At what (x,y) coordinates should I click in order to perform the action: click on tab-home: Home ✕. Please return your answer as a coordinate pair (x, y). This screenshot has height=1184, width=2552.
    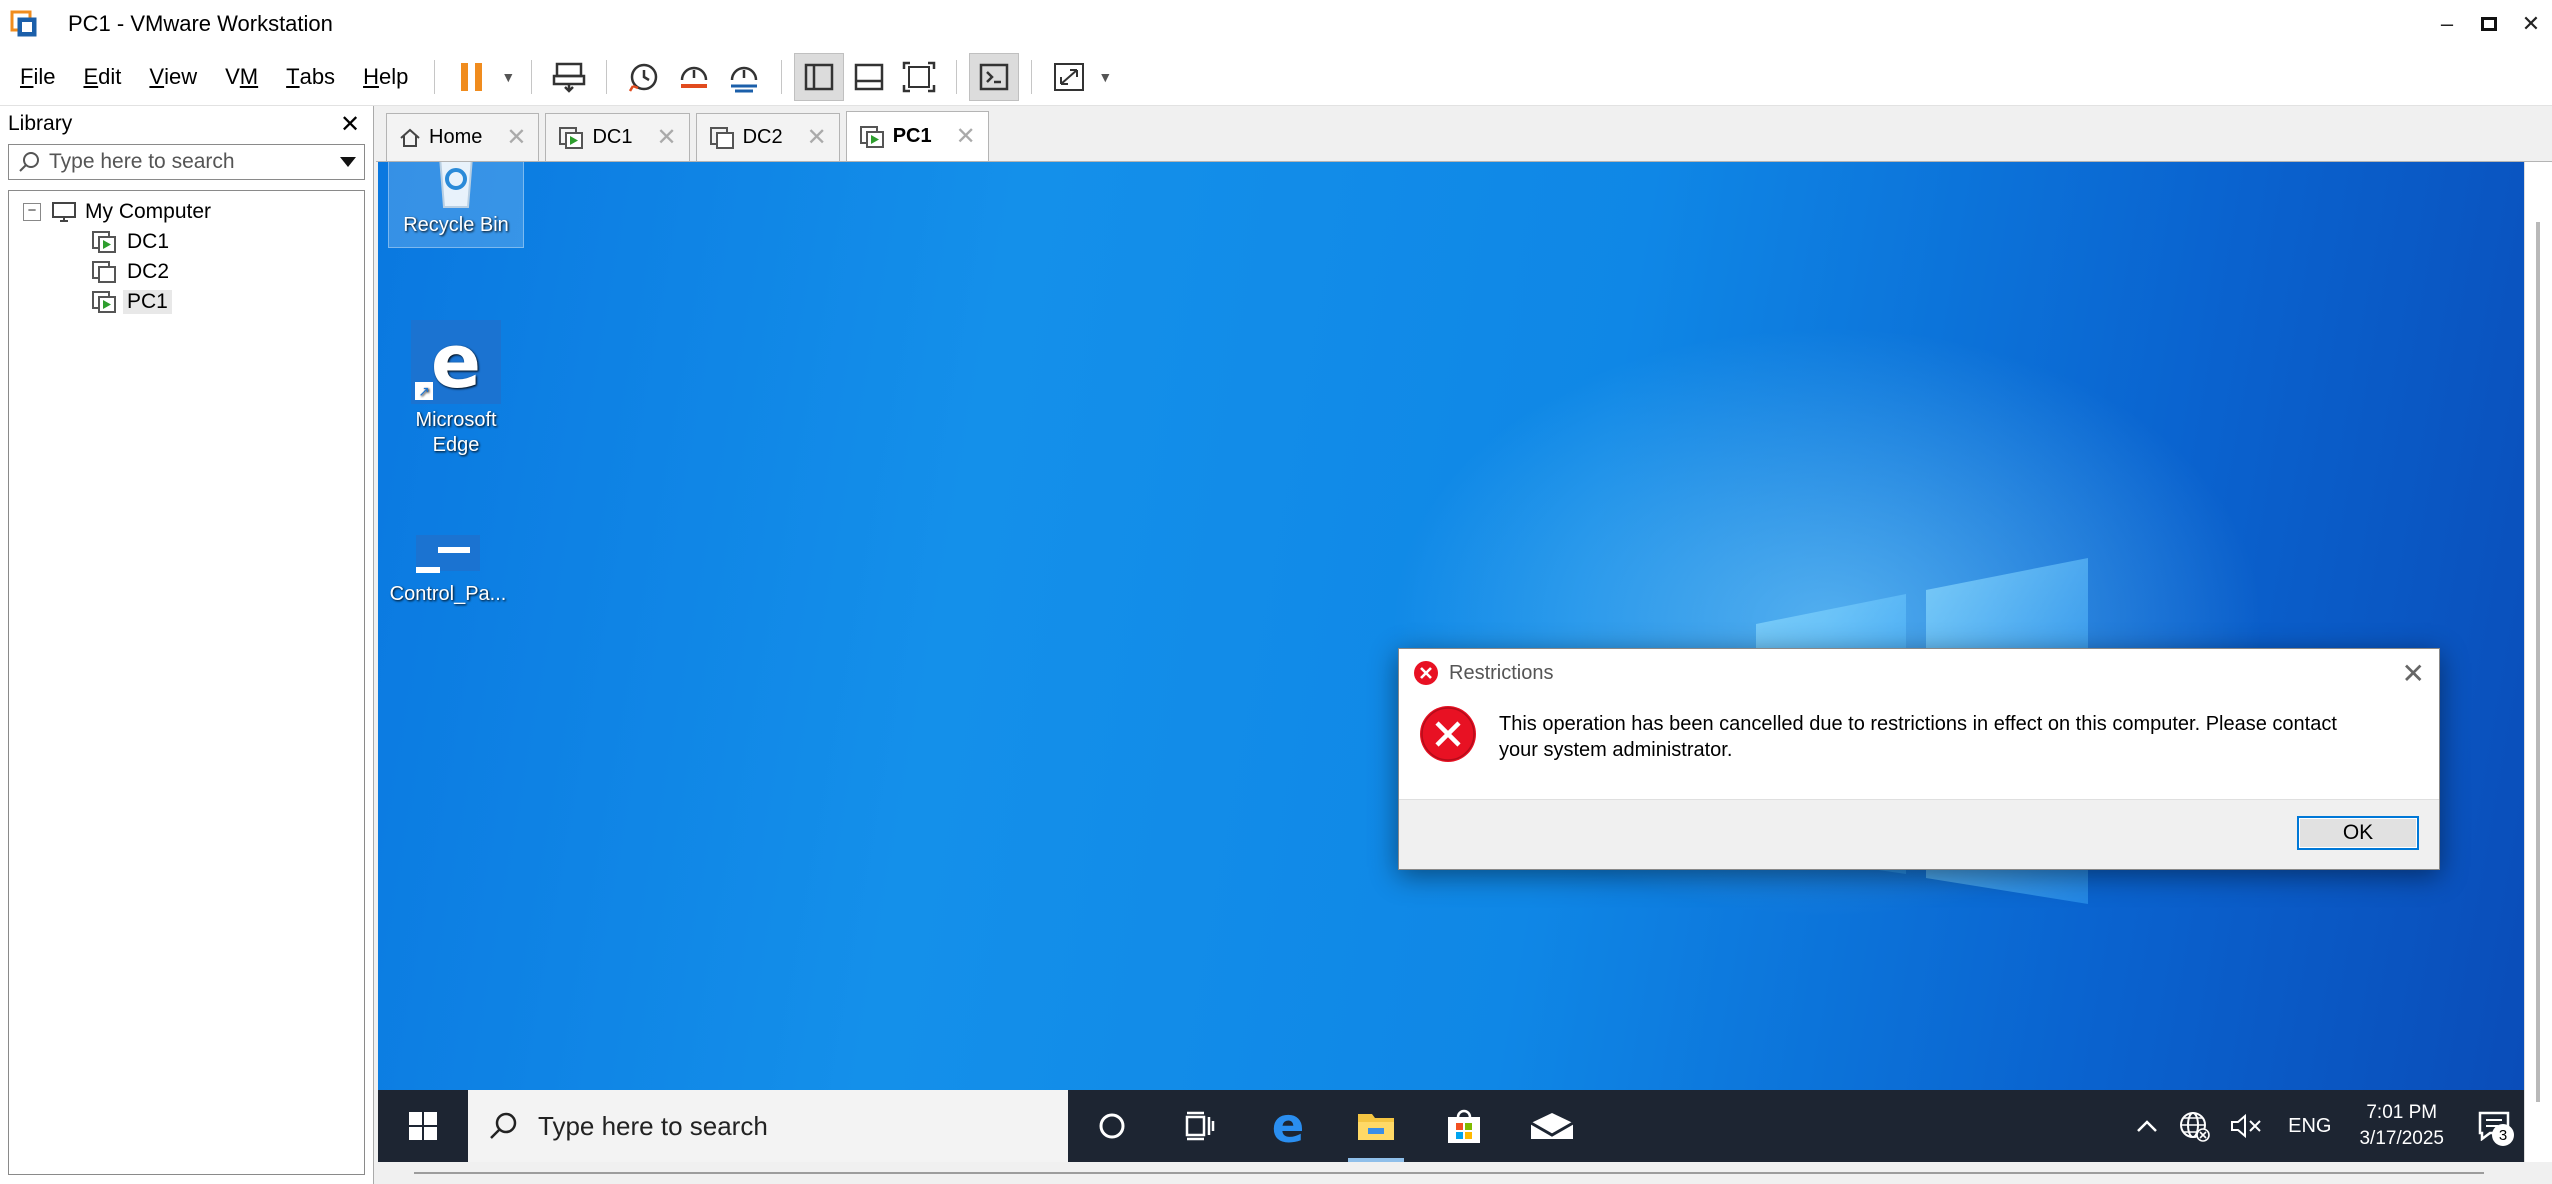
    Looking at the image, I should click on (463, 137).